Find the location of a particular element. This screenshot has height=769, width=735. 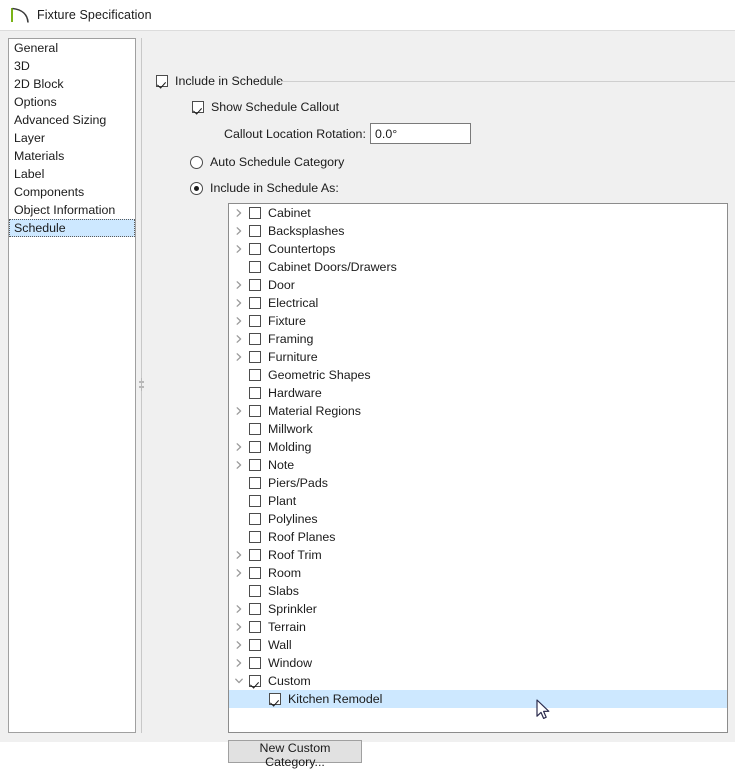

auto-schedule-category-radio is located at coordinates (196, 162).